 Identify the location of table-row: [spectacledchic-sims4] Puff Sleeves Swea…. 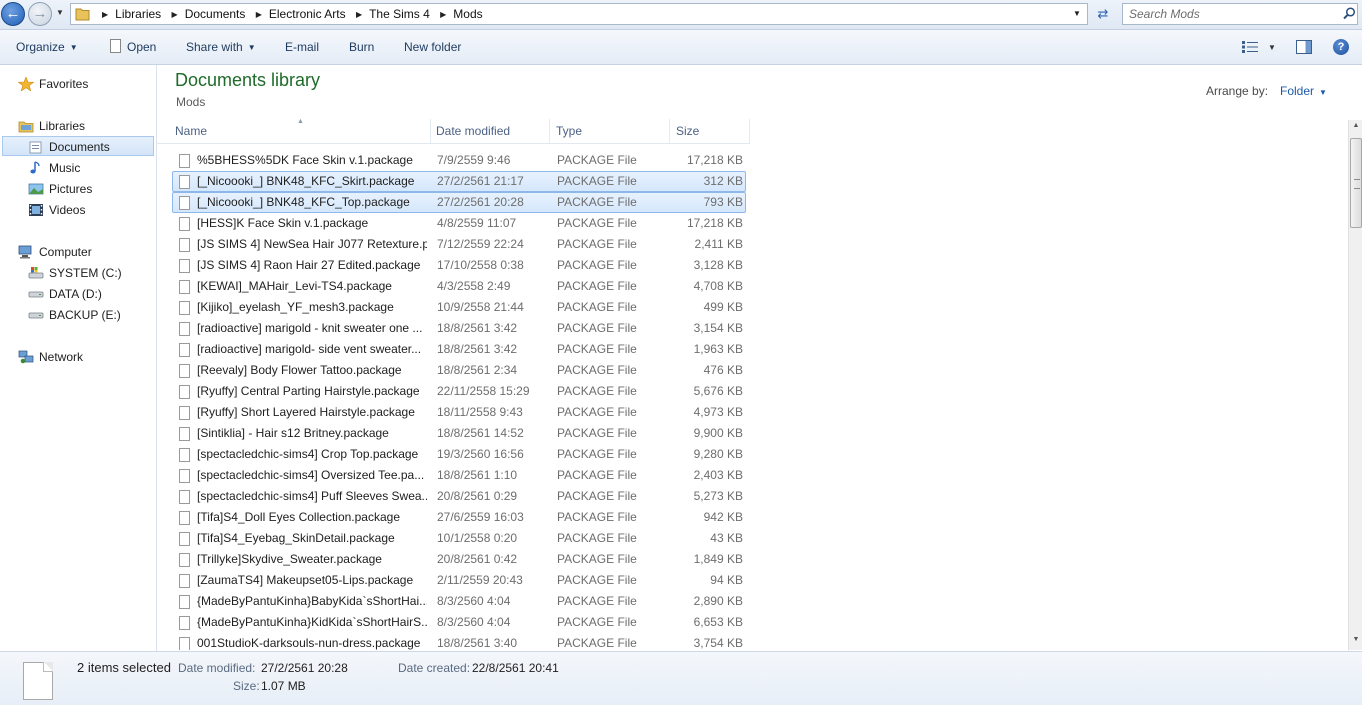
(459, 496).